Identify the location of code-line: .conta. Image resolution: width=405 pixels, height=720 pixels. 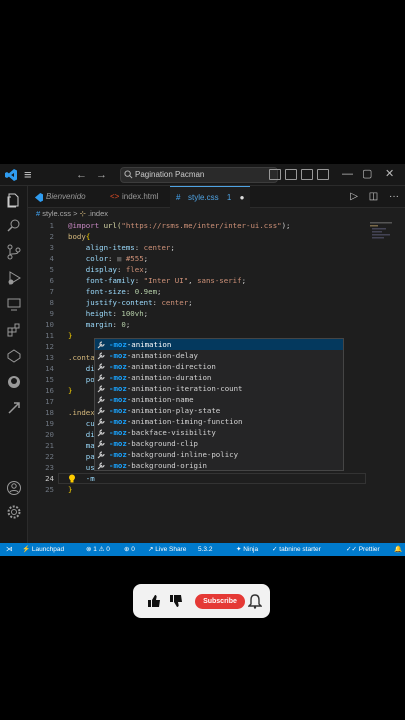
(81, 357).